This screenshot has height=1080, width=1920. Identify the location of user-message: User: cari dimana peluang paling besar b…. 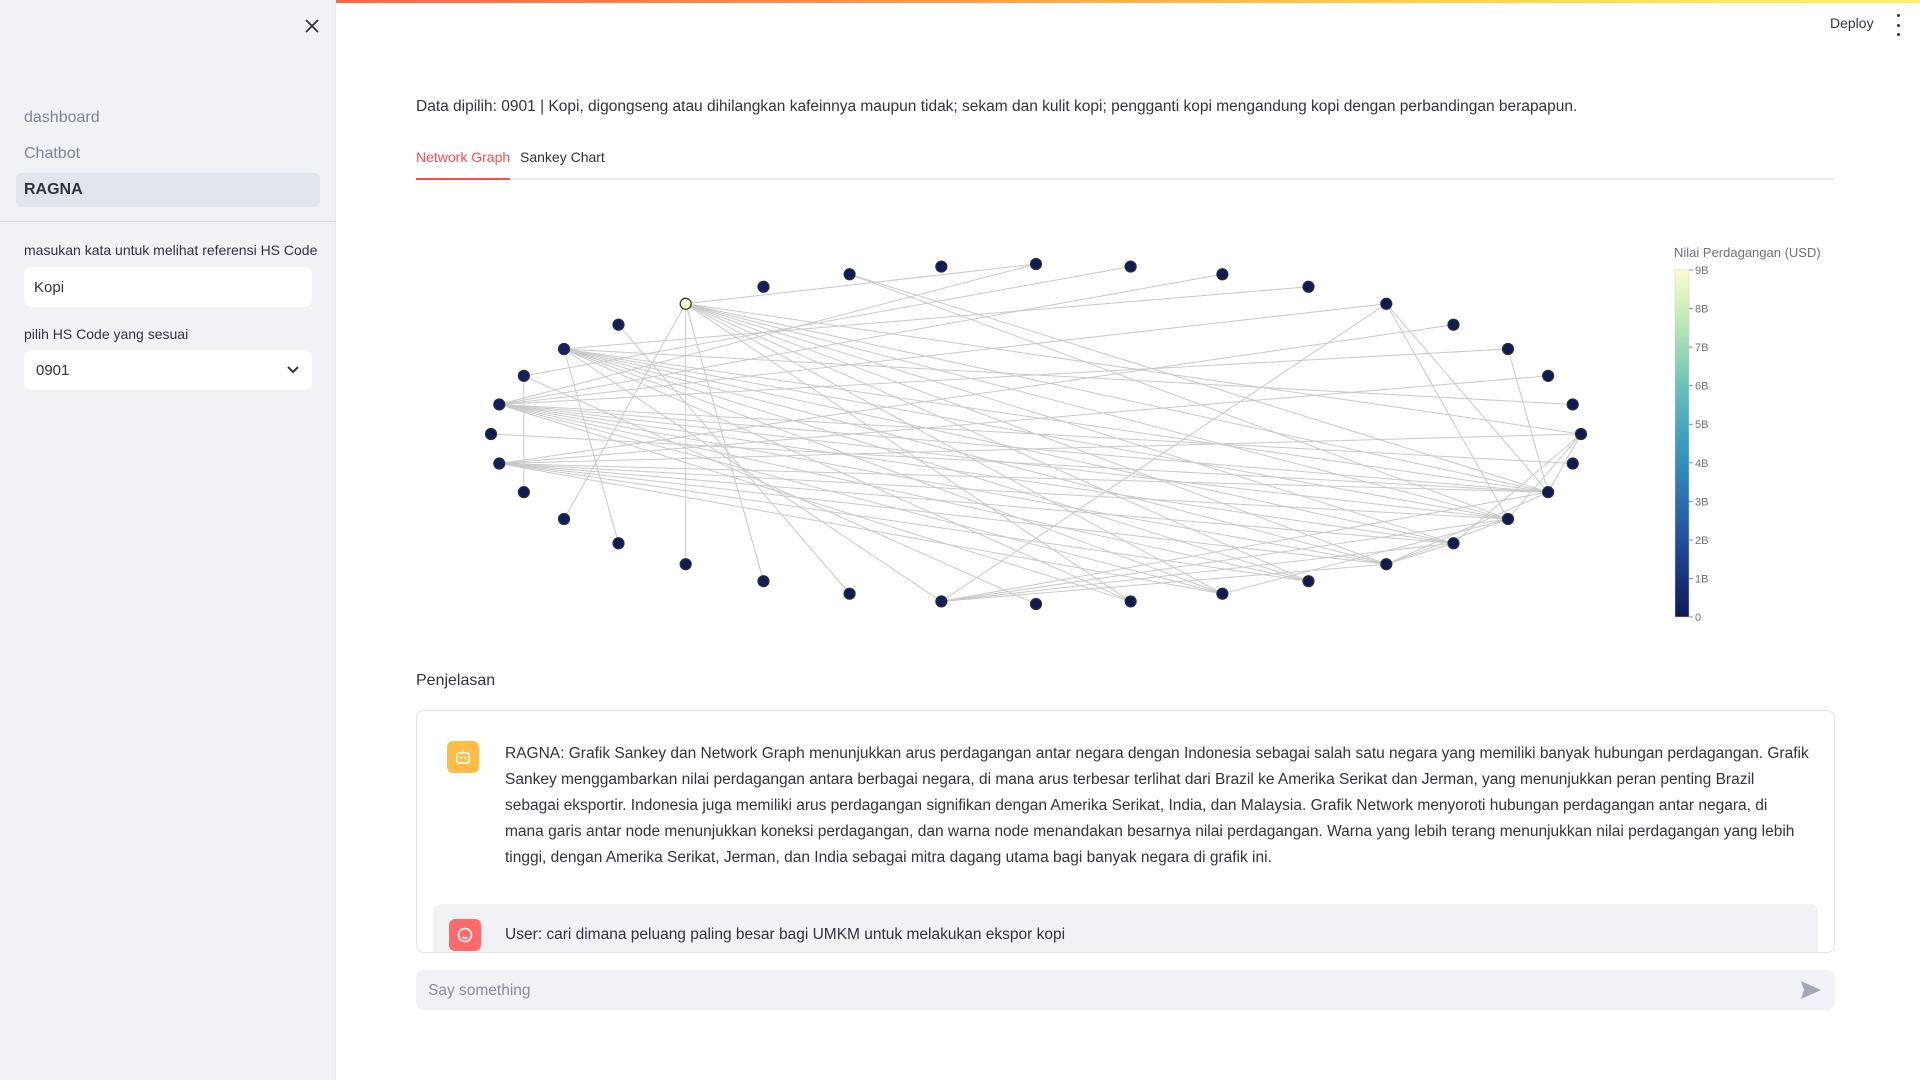
(1125, 928).